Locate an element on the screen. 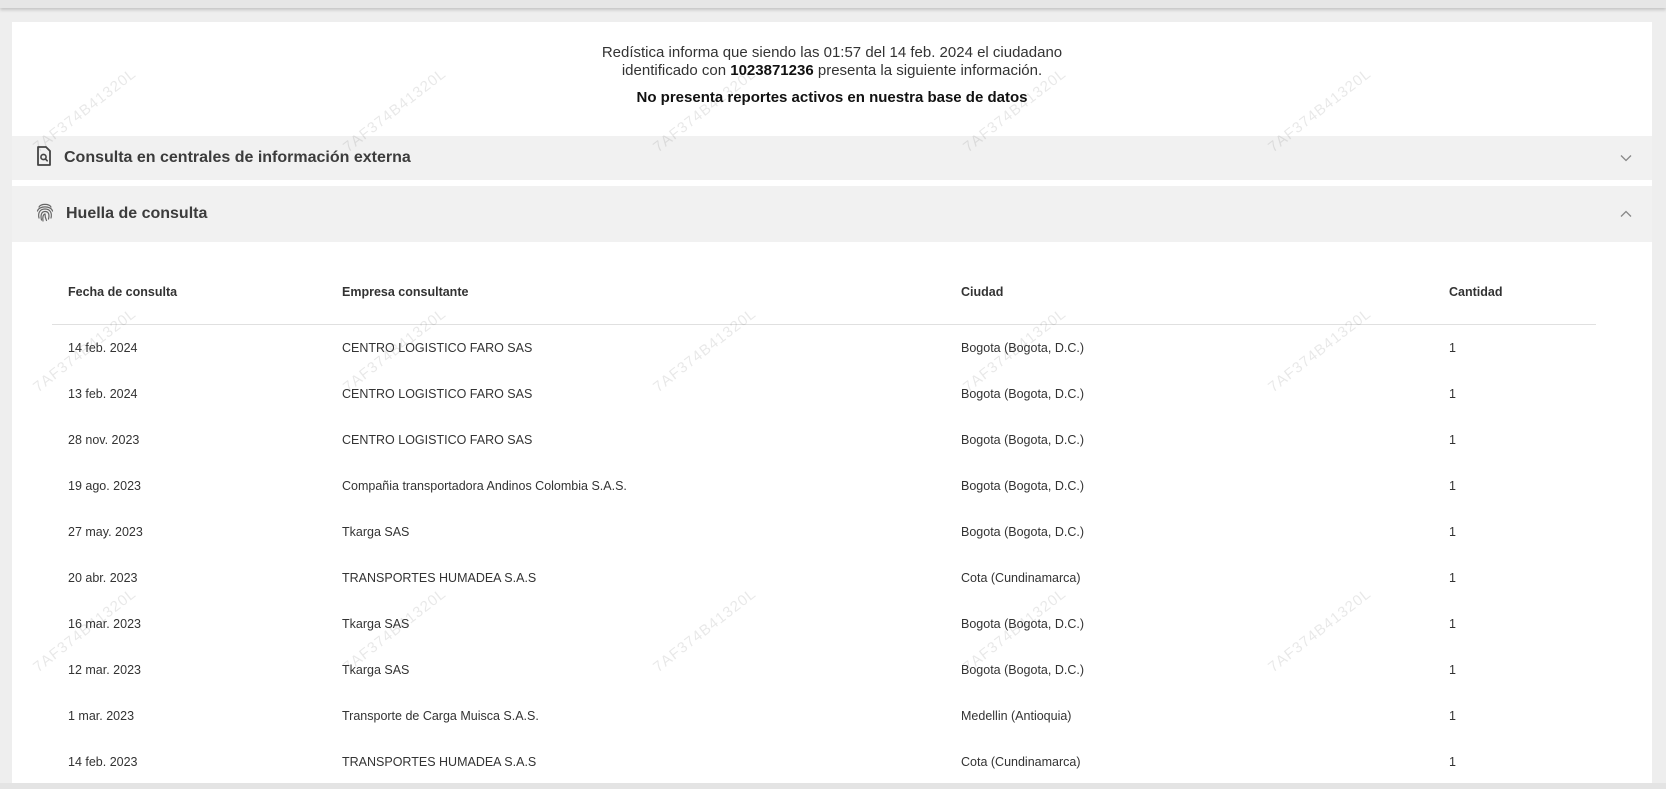 This screenshot has height=789, width=1666. cell-fecha: 1 mar. 2023 is located at coordinates (101, 716).